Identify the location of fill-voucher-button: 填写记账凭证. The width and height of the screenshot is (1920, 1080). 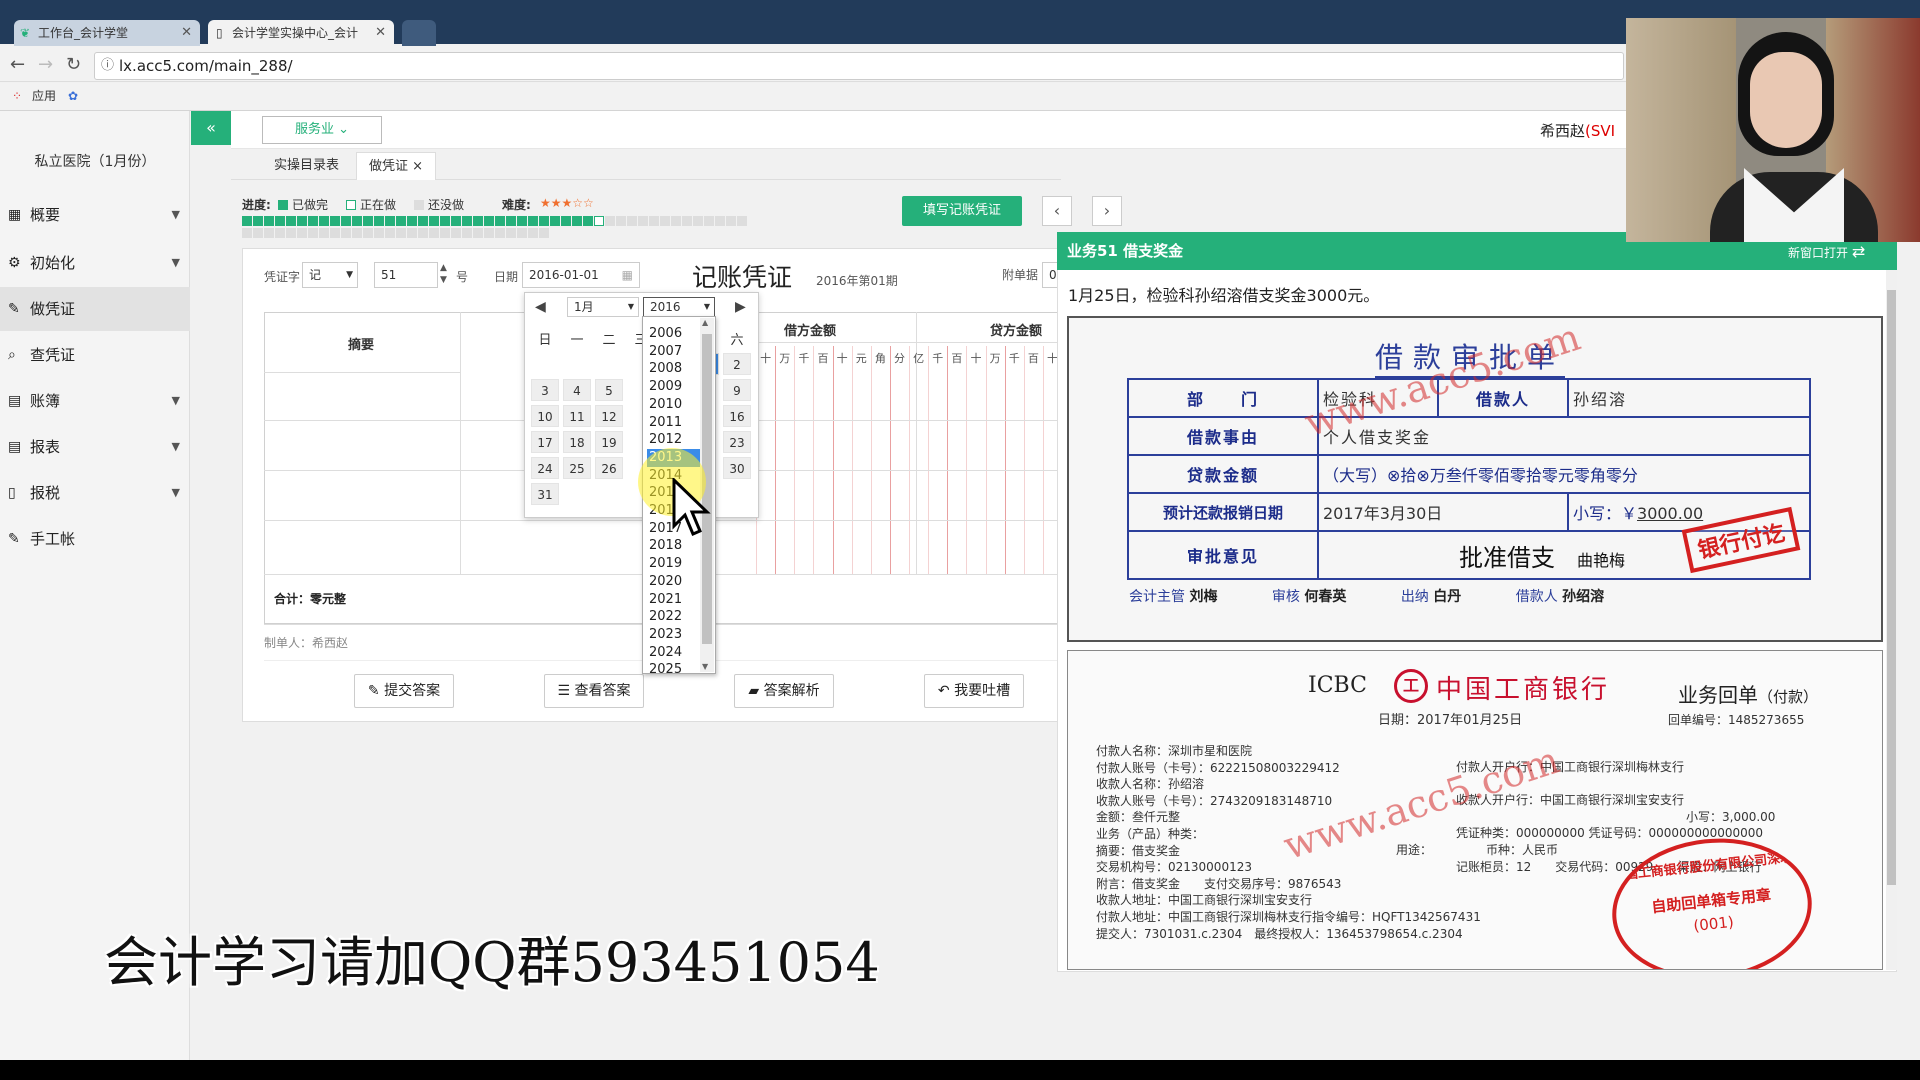
(962, 211).